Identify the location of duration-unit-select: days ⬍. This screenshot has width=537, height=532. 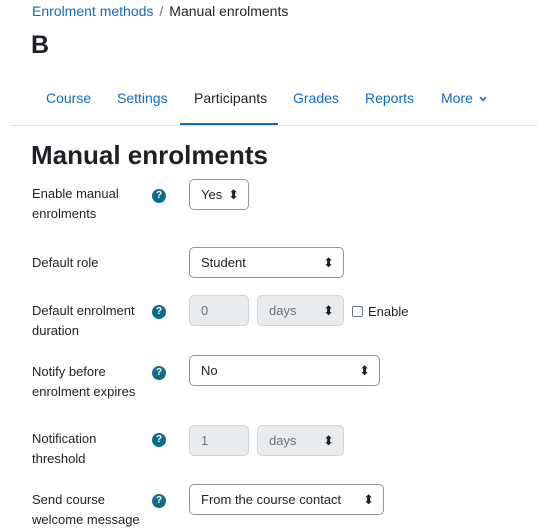
(300, 310).